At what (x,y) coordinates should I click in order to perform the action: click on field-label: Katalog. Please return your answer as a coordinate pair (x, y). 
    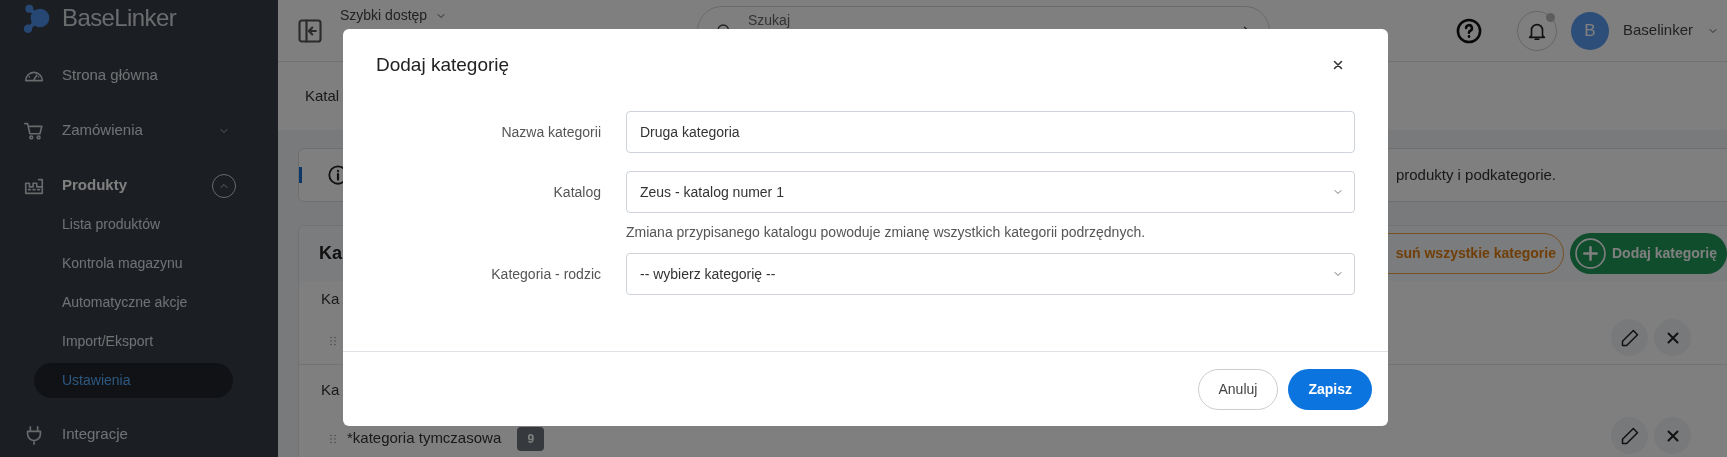
    Looking at the image, I should click on (576, 192).